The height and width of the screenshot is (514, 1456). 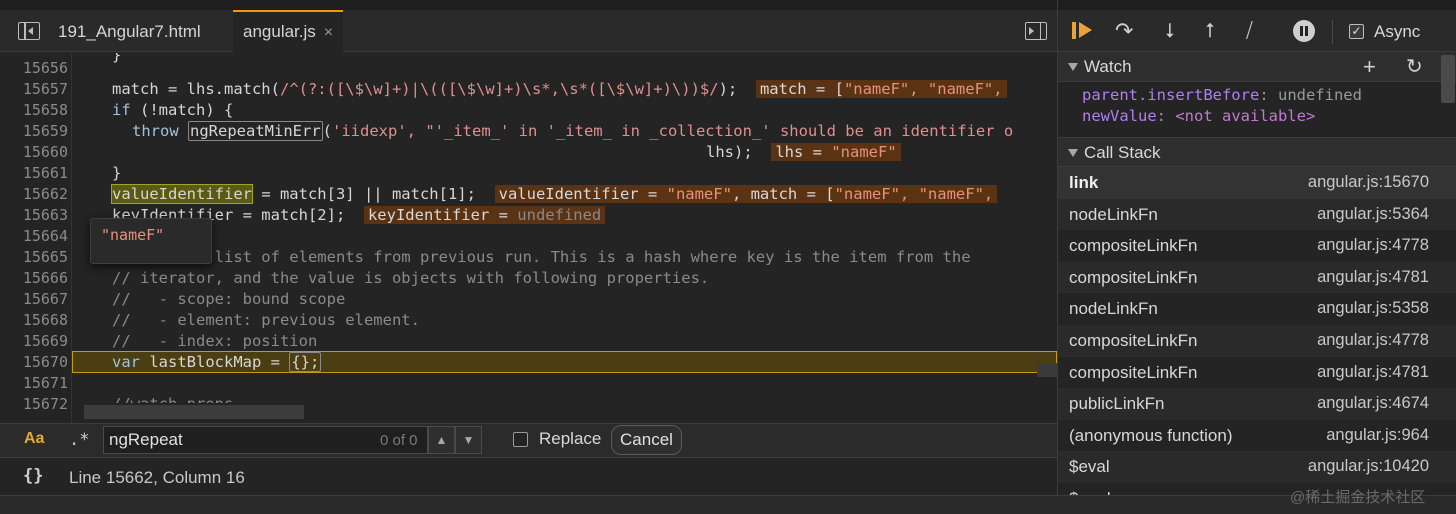 I want to click on code-line: // - element: previous element., so click(x=266, y=320).